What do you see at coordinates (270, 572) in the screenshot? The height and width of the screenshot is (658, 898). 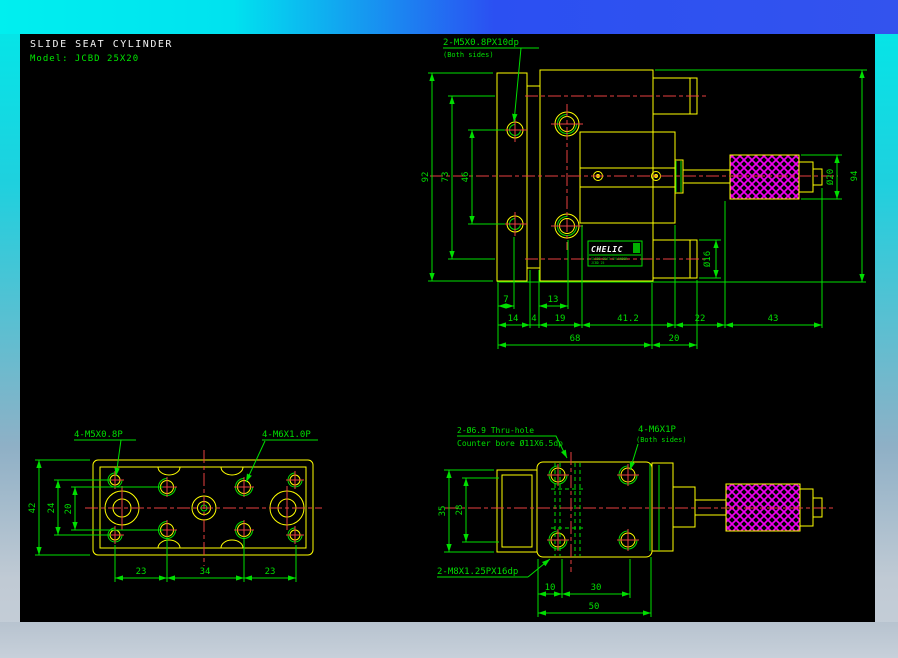 I see `dim-23b: 23` at bounding box center [270, 572].